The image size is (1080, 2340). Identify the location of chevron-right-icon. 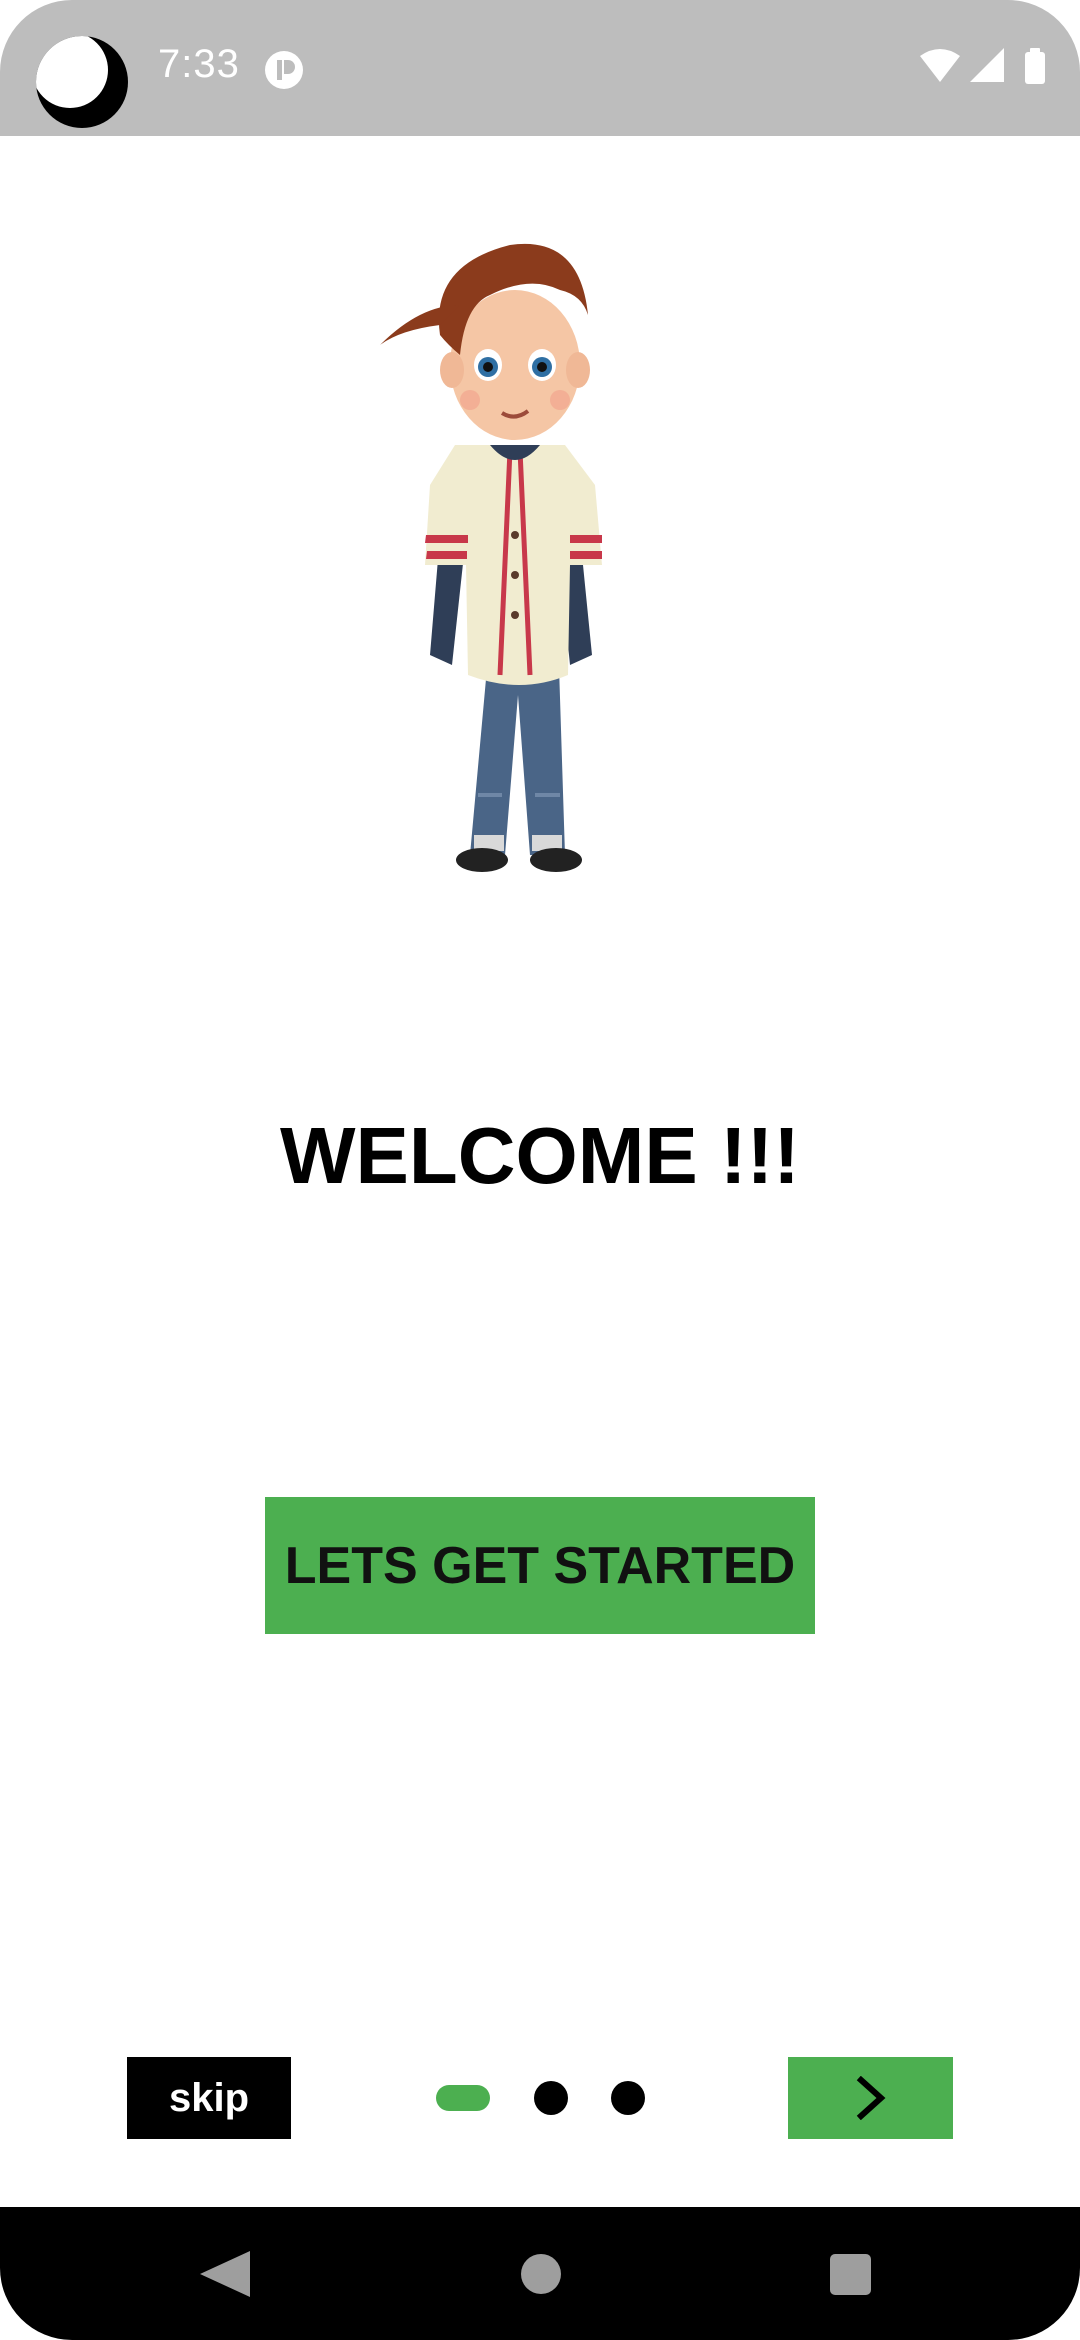
(870, 2098).